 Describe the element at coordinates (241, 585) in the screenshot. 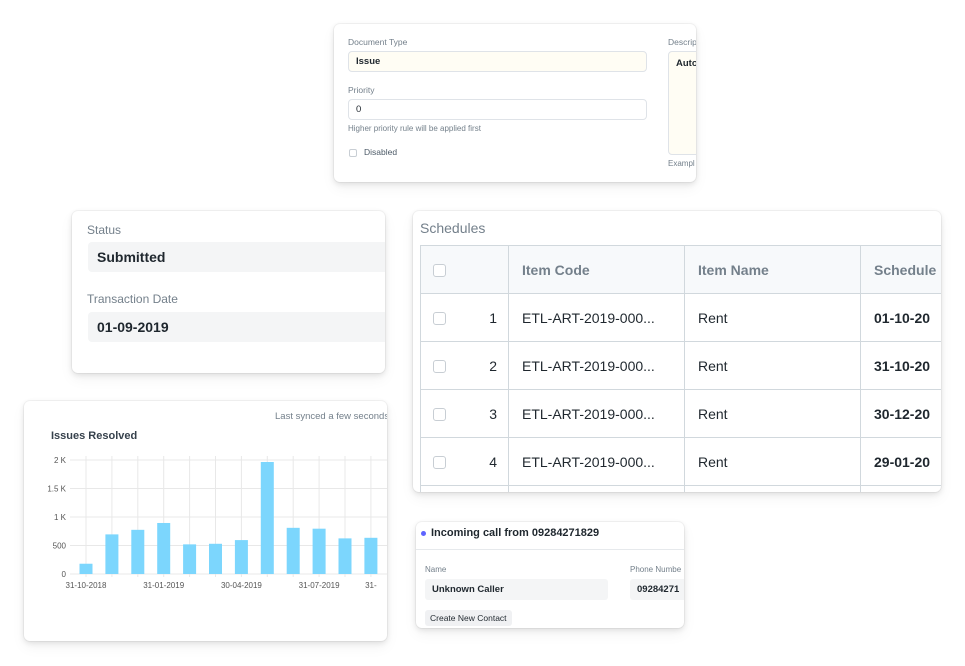

I see `x-tick-label: 30-04-2019` at that location.